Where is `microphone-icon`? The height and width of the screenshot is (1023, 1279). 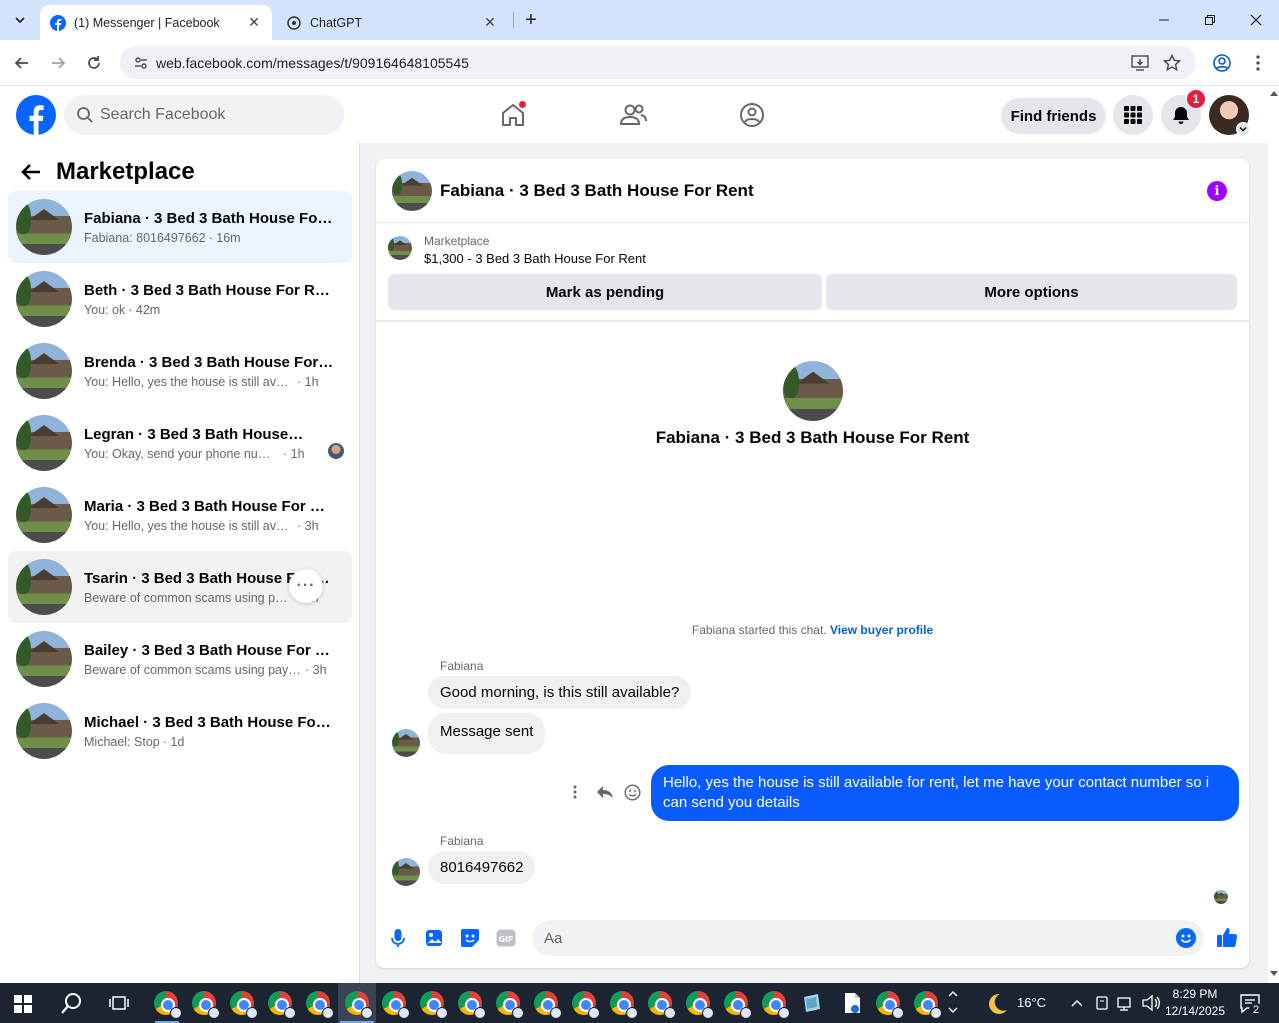
microphone-icon is located at coordinates (398, 938).